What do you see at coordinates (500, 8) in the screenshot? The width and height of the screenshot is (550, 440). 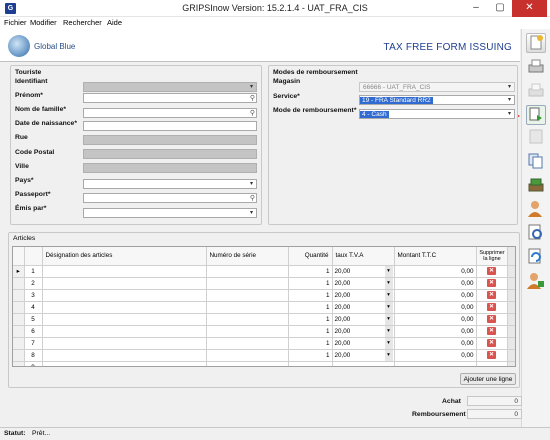 I see `maximize-button: ▢` at bounding box center [500, 8].